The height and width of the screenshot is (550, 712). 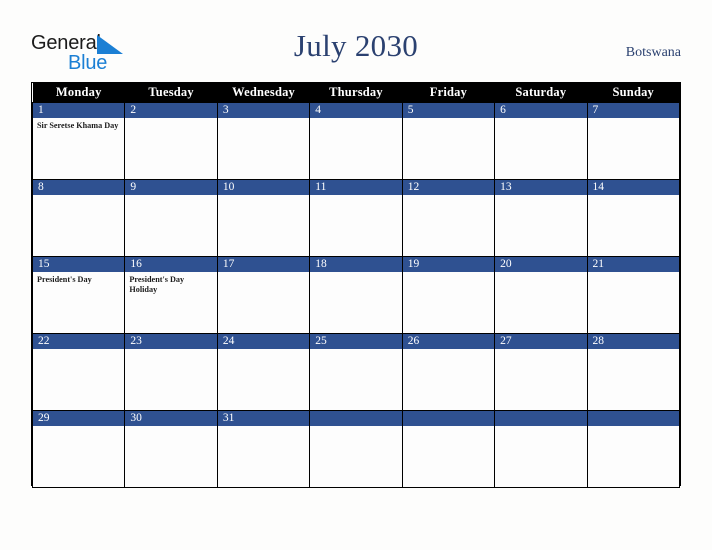 I want to click on calendar-day-cell-9: 9, so click(x=171, y=217).